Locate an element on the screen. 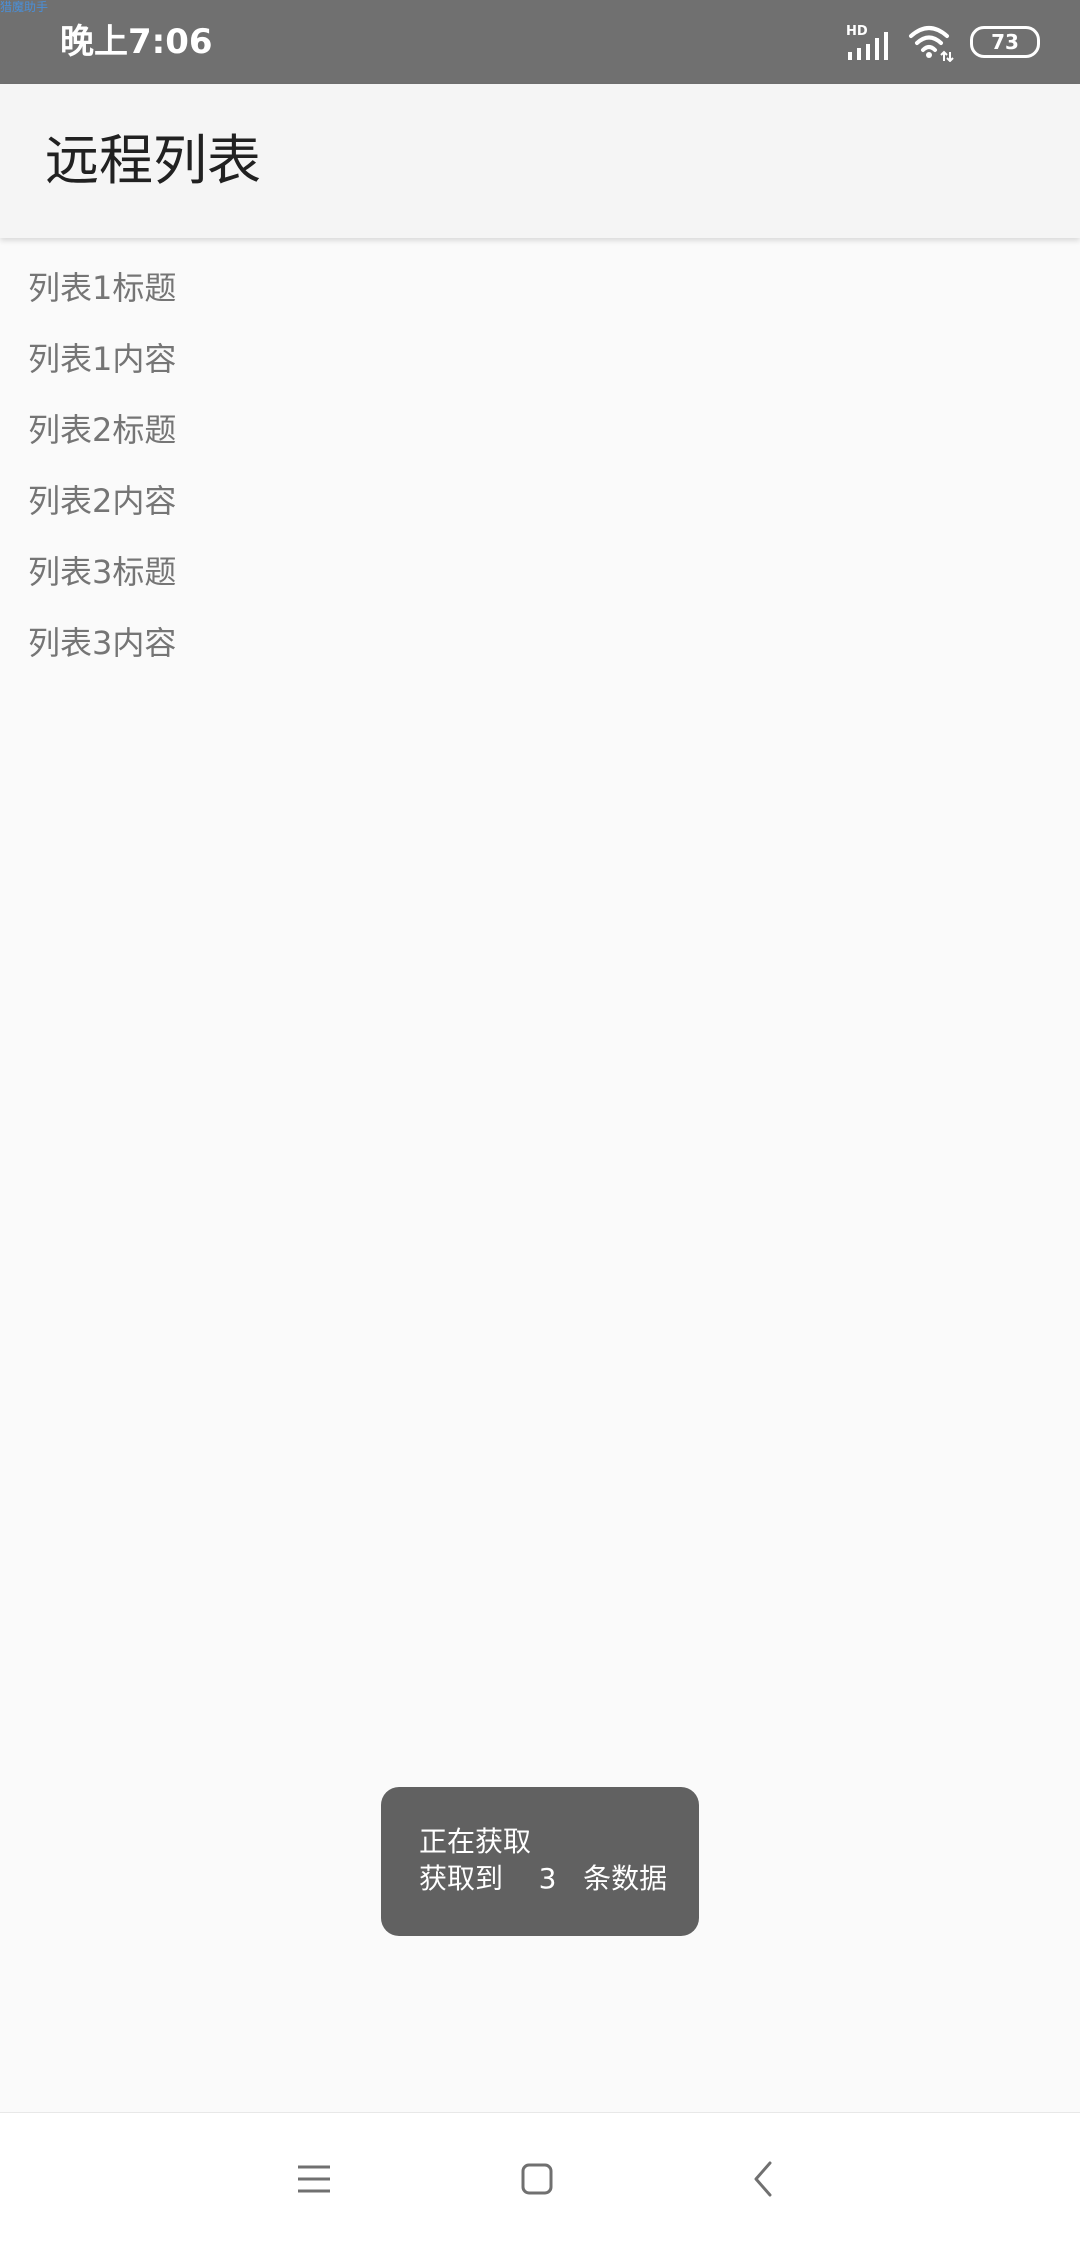 This screenshot has width=1080, height=2245. menu-button is located at coordinates (314, 2179).